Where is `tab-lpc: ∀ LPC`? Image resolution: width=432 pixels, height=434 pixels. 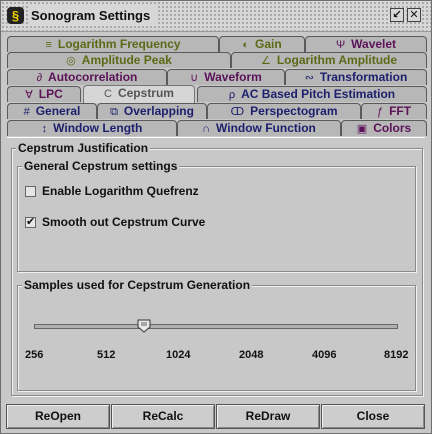 tab-lpc: ∀ LPC is located at coordinates (44, 94).